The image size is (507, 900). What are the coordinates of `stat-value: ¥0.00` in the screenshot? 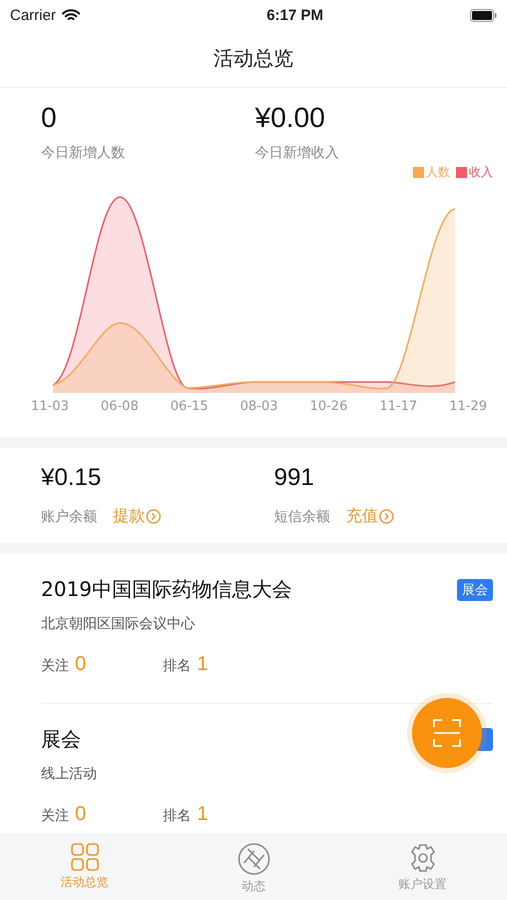 It's located at (290, 118).